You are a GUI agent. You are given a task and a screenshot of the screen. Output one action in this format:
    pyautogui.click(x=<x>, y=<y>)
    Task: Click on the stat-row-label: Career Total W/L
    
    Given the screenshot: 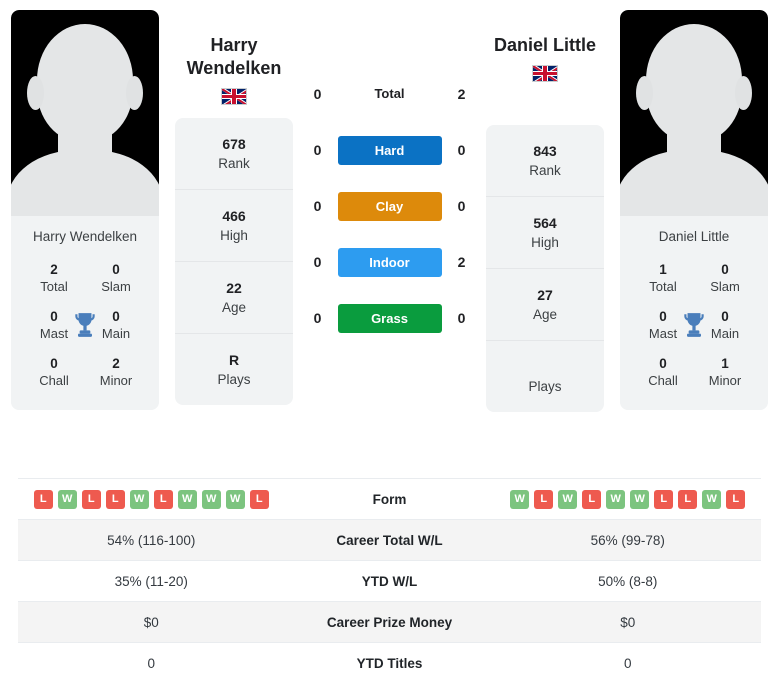 What is the action you would take?
    pyautogui.click(x=389, y=540)
    